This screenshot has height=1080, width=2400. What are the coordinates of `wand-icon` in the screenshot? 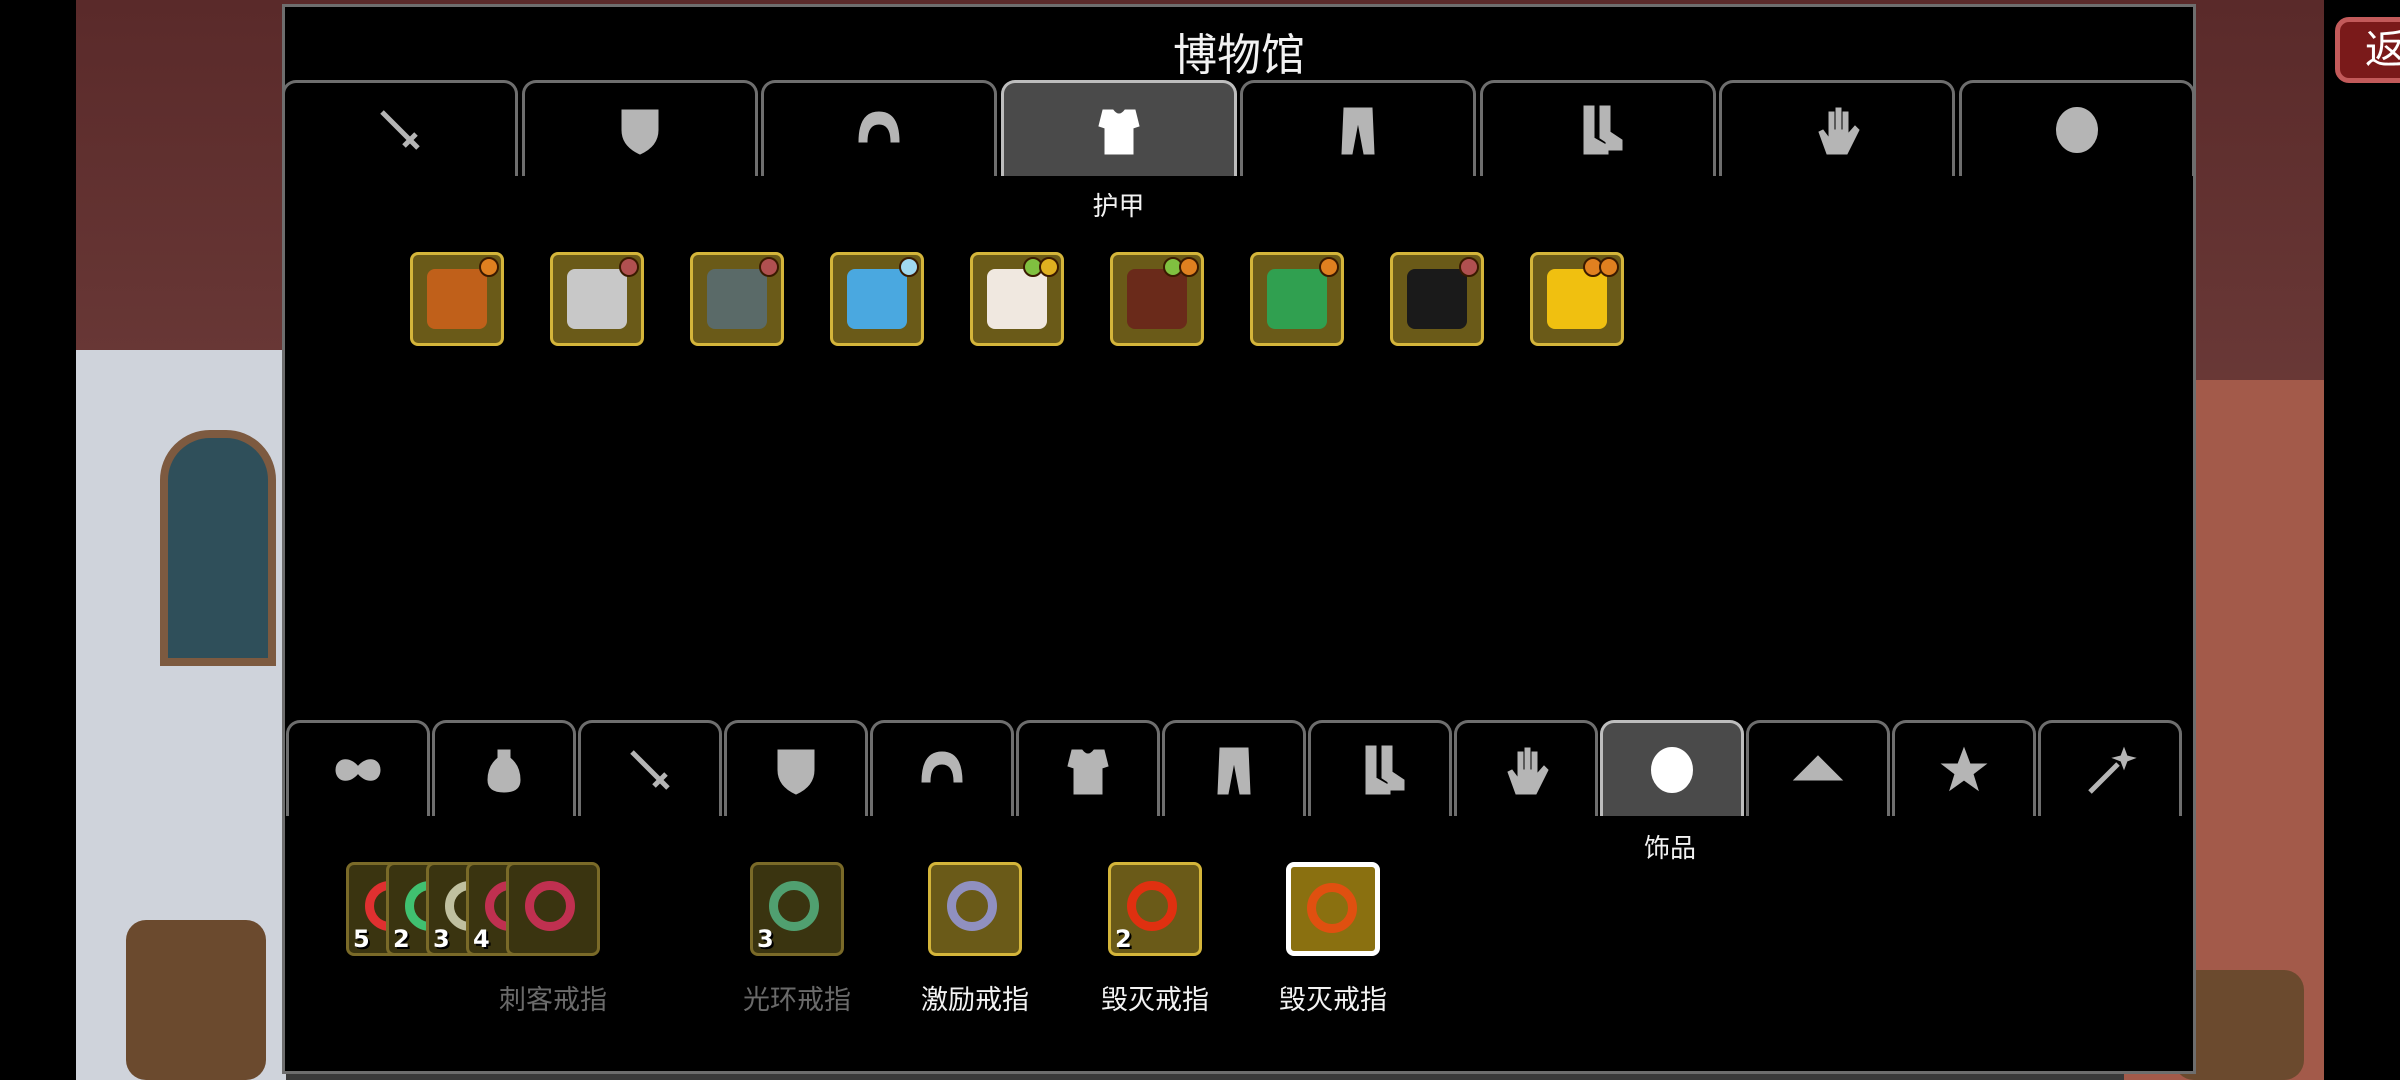 It's located at (2112, 770).